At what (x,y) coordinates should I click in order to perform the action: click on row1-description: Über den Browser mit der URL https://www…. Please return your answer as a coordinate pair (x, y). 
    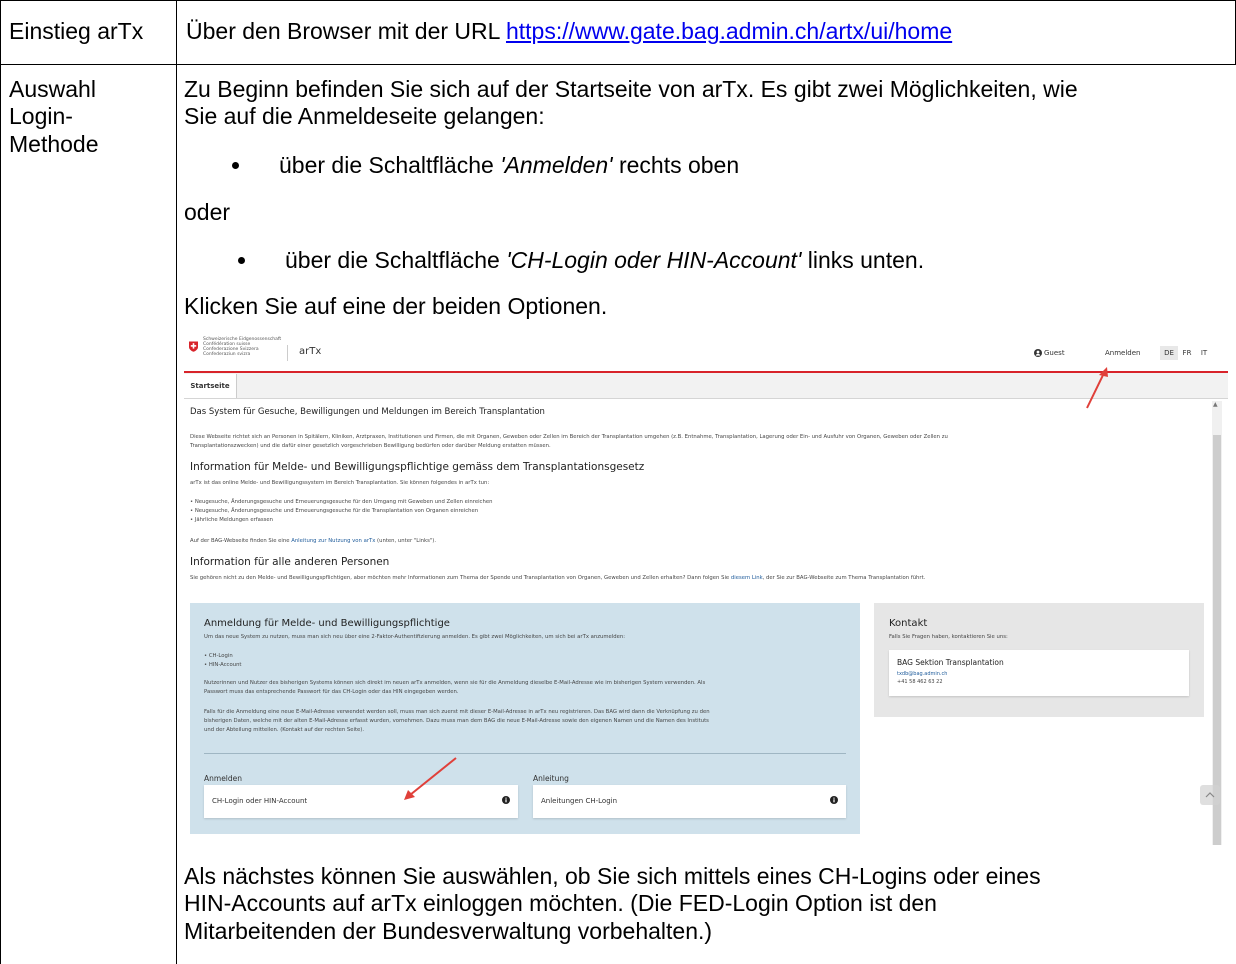
    Looking at the image, I should click on (569, 31).